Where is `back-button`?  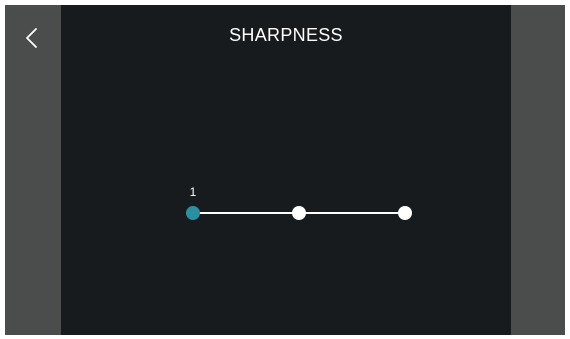 back-button is located at coordinates (33, 38).